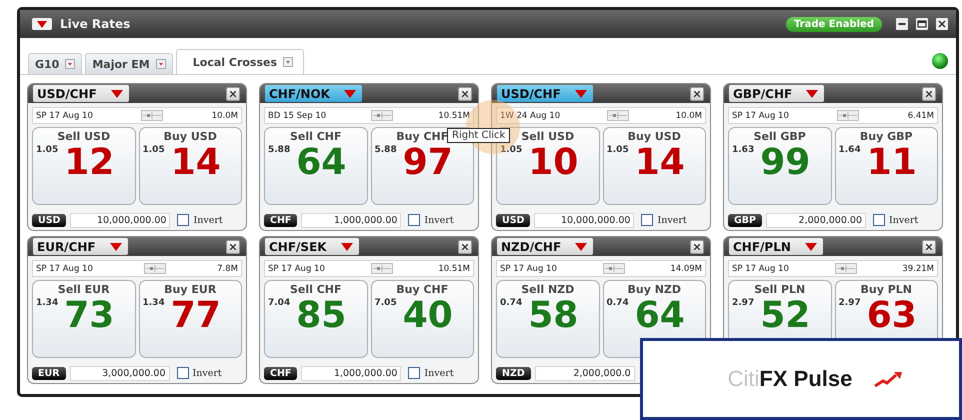 The width and height of the screenshot is (962, 420). Describe the element at coordinates (120, 373) in the screenshot. I see `amount-field: 3,000,000.00` at that location.